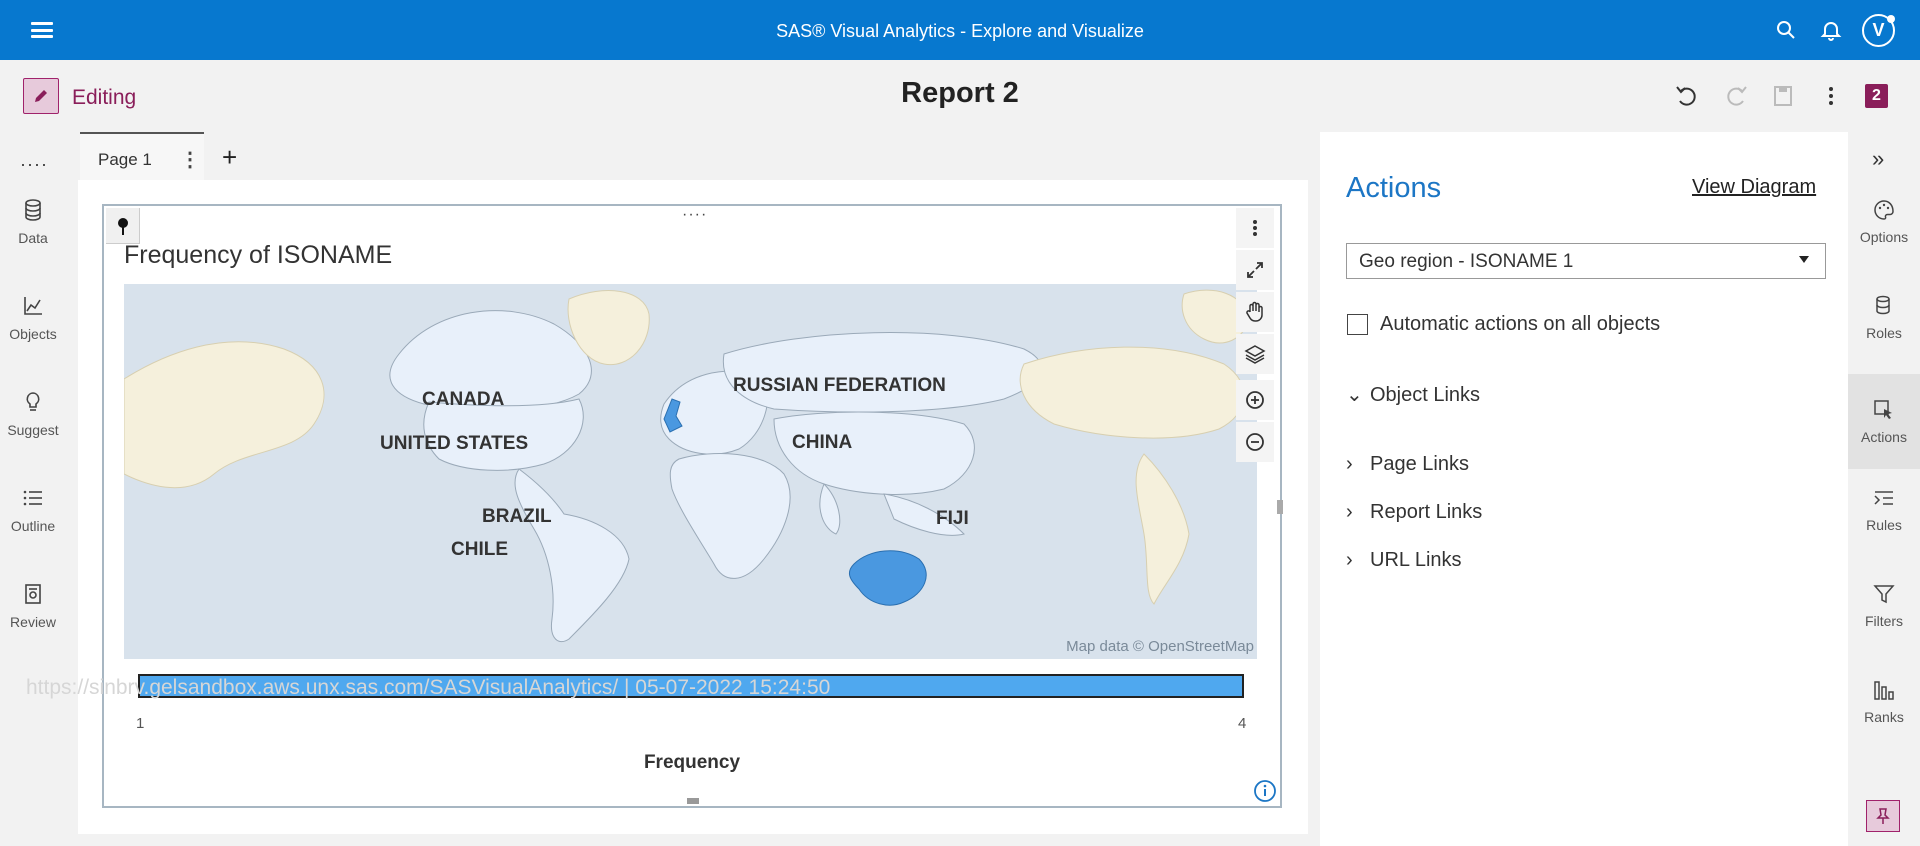 The height and width of the screenshot is (846, 1920). I want to click on legend-min-value: 1, so click(140, 723).